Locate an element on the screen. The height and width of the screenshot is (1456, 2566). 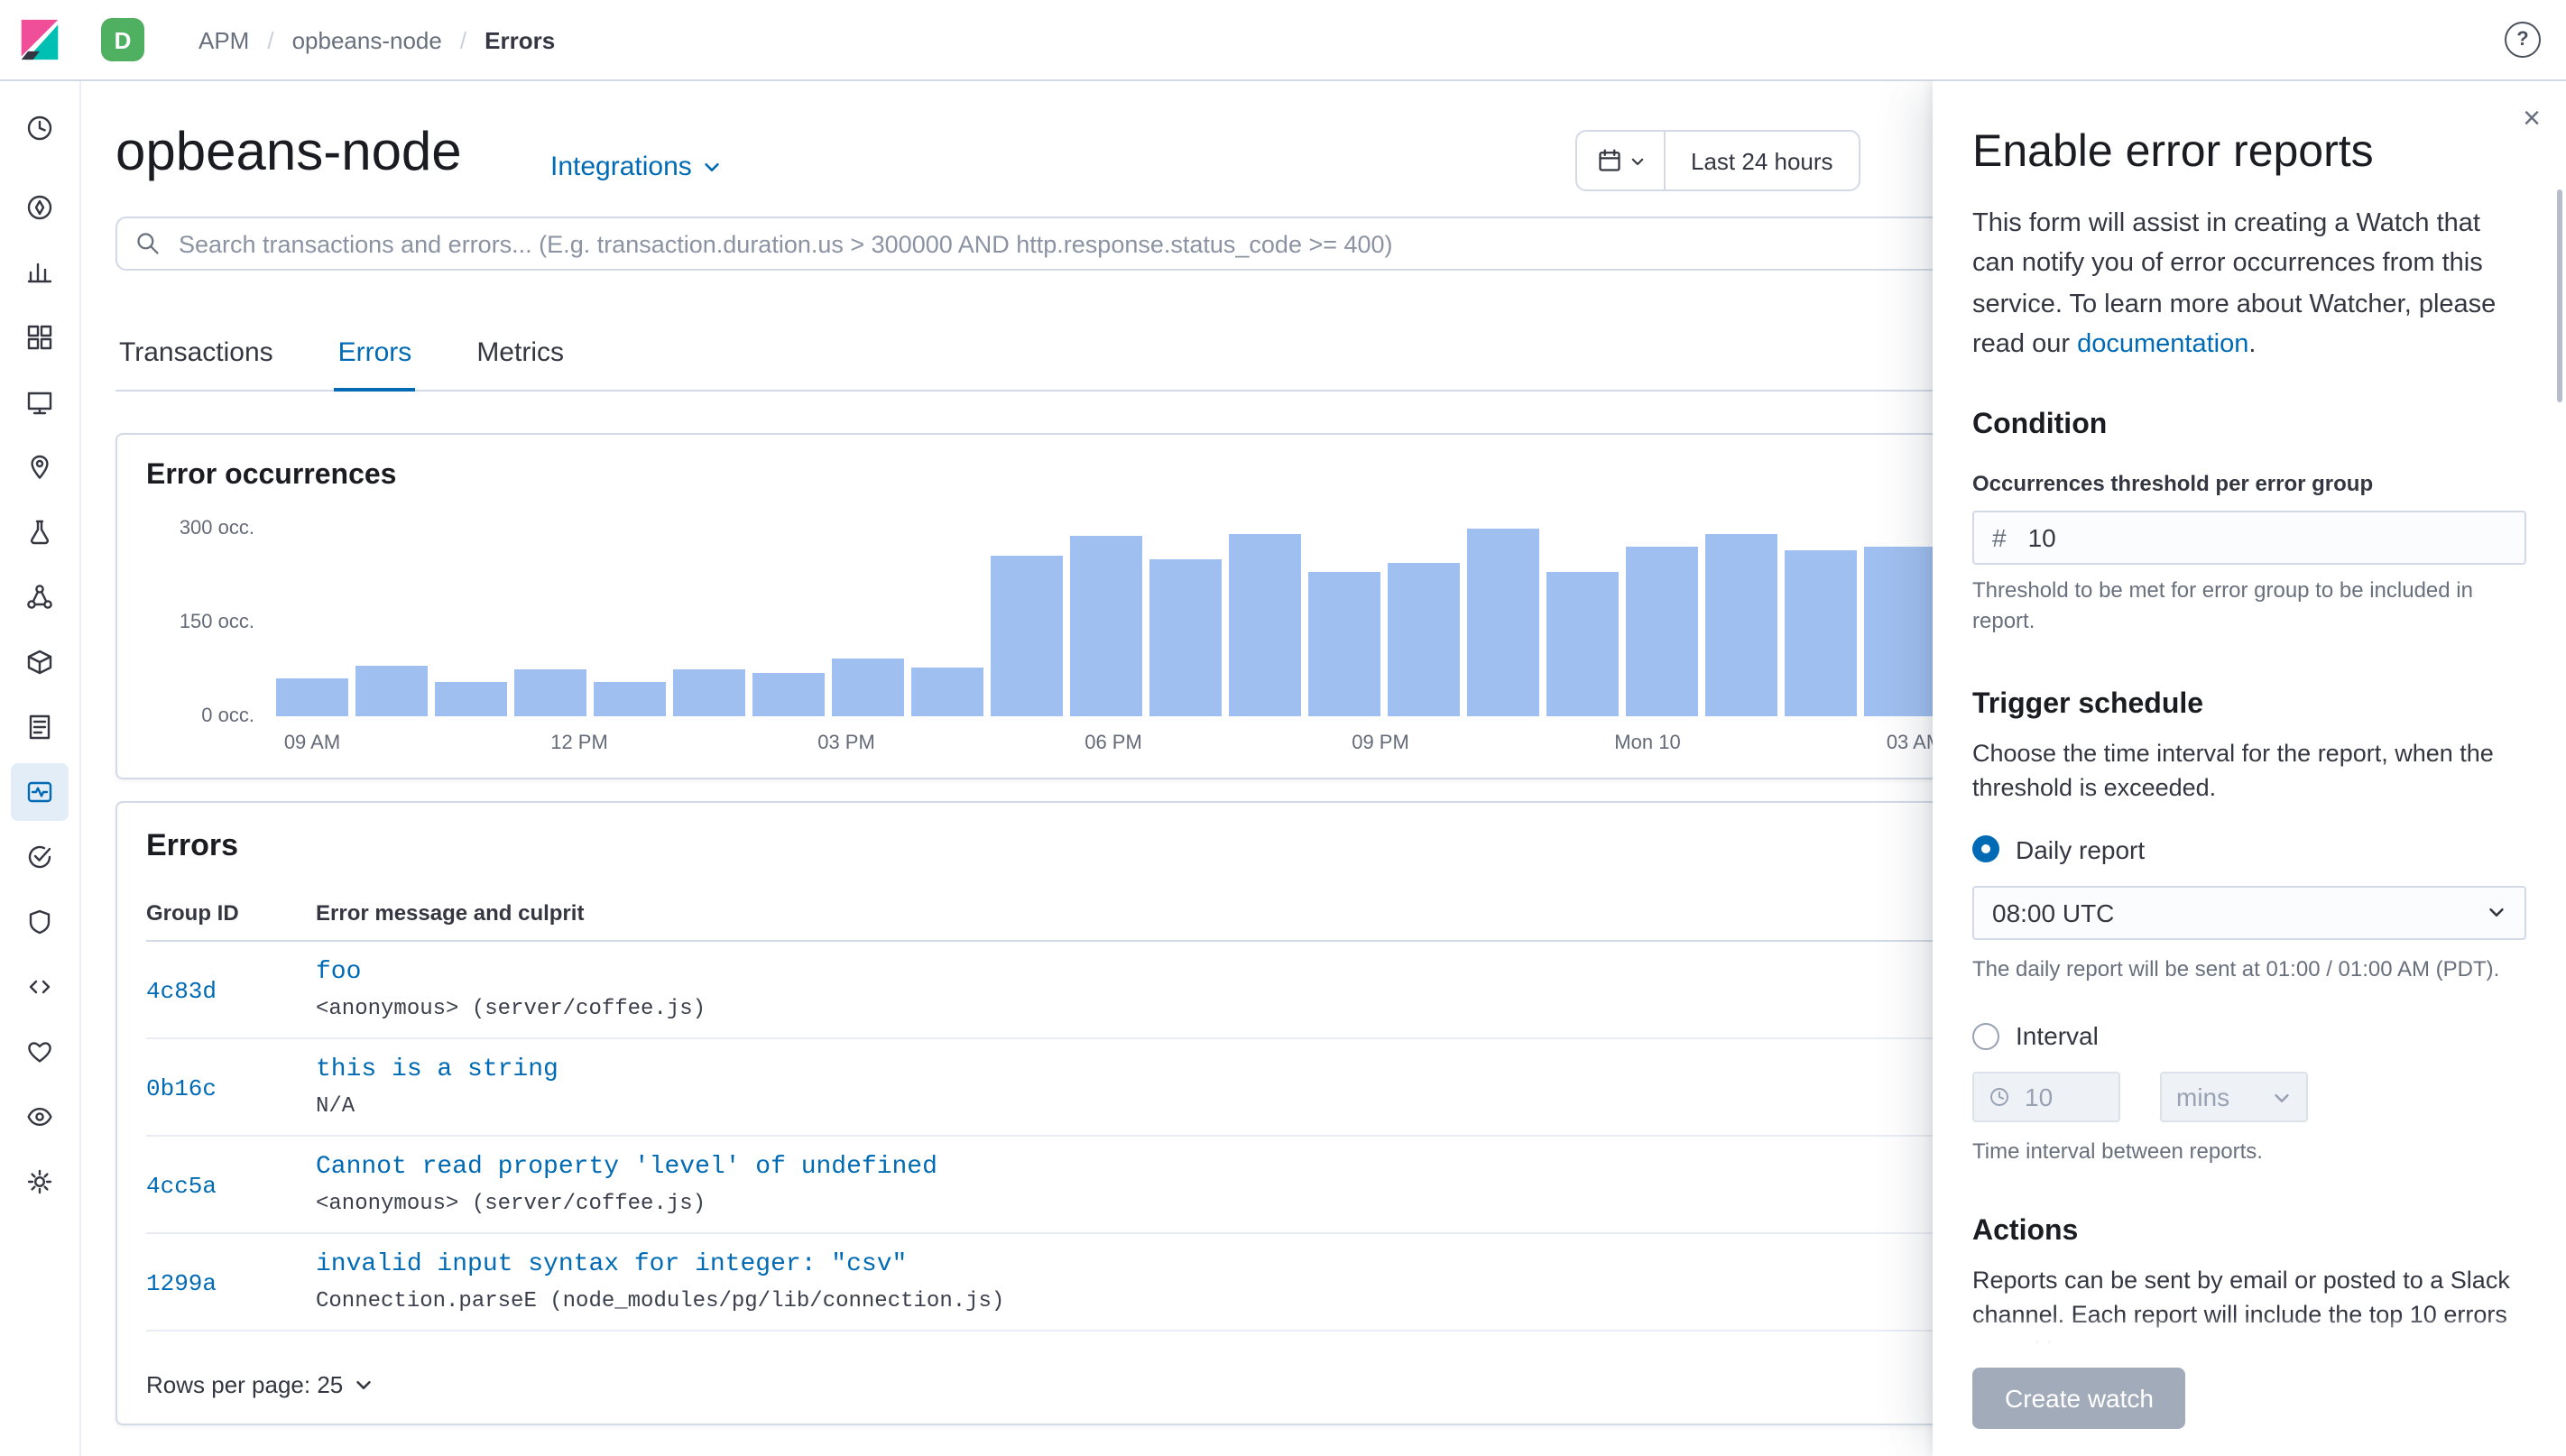
sidebar-item-visualize is located at coordinates (40, 272).